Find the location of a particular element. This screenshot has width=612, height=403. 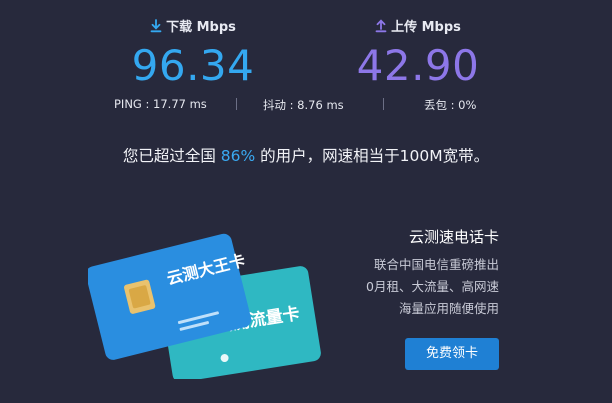

promo-line-2: 0月租、大流量、高网速 is located at coordinates (432, 286).